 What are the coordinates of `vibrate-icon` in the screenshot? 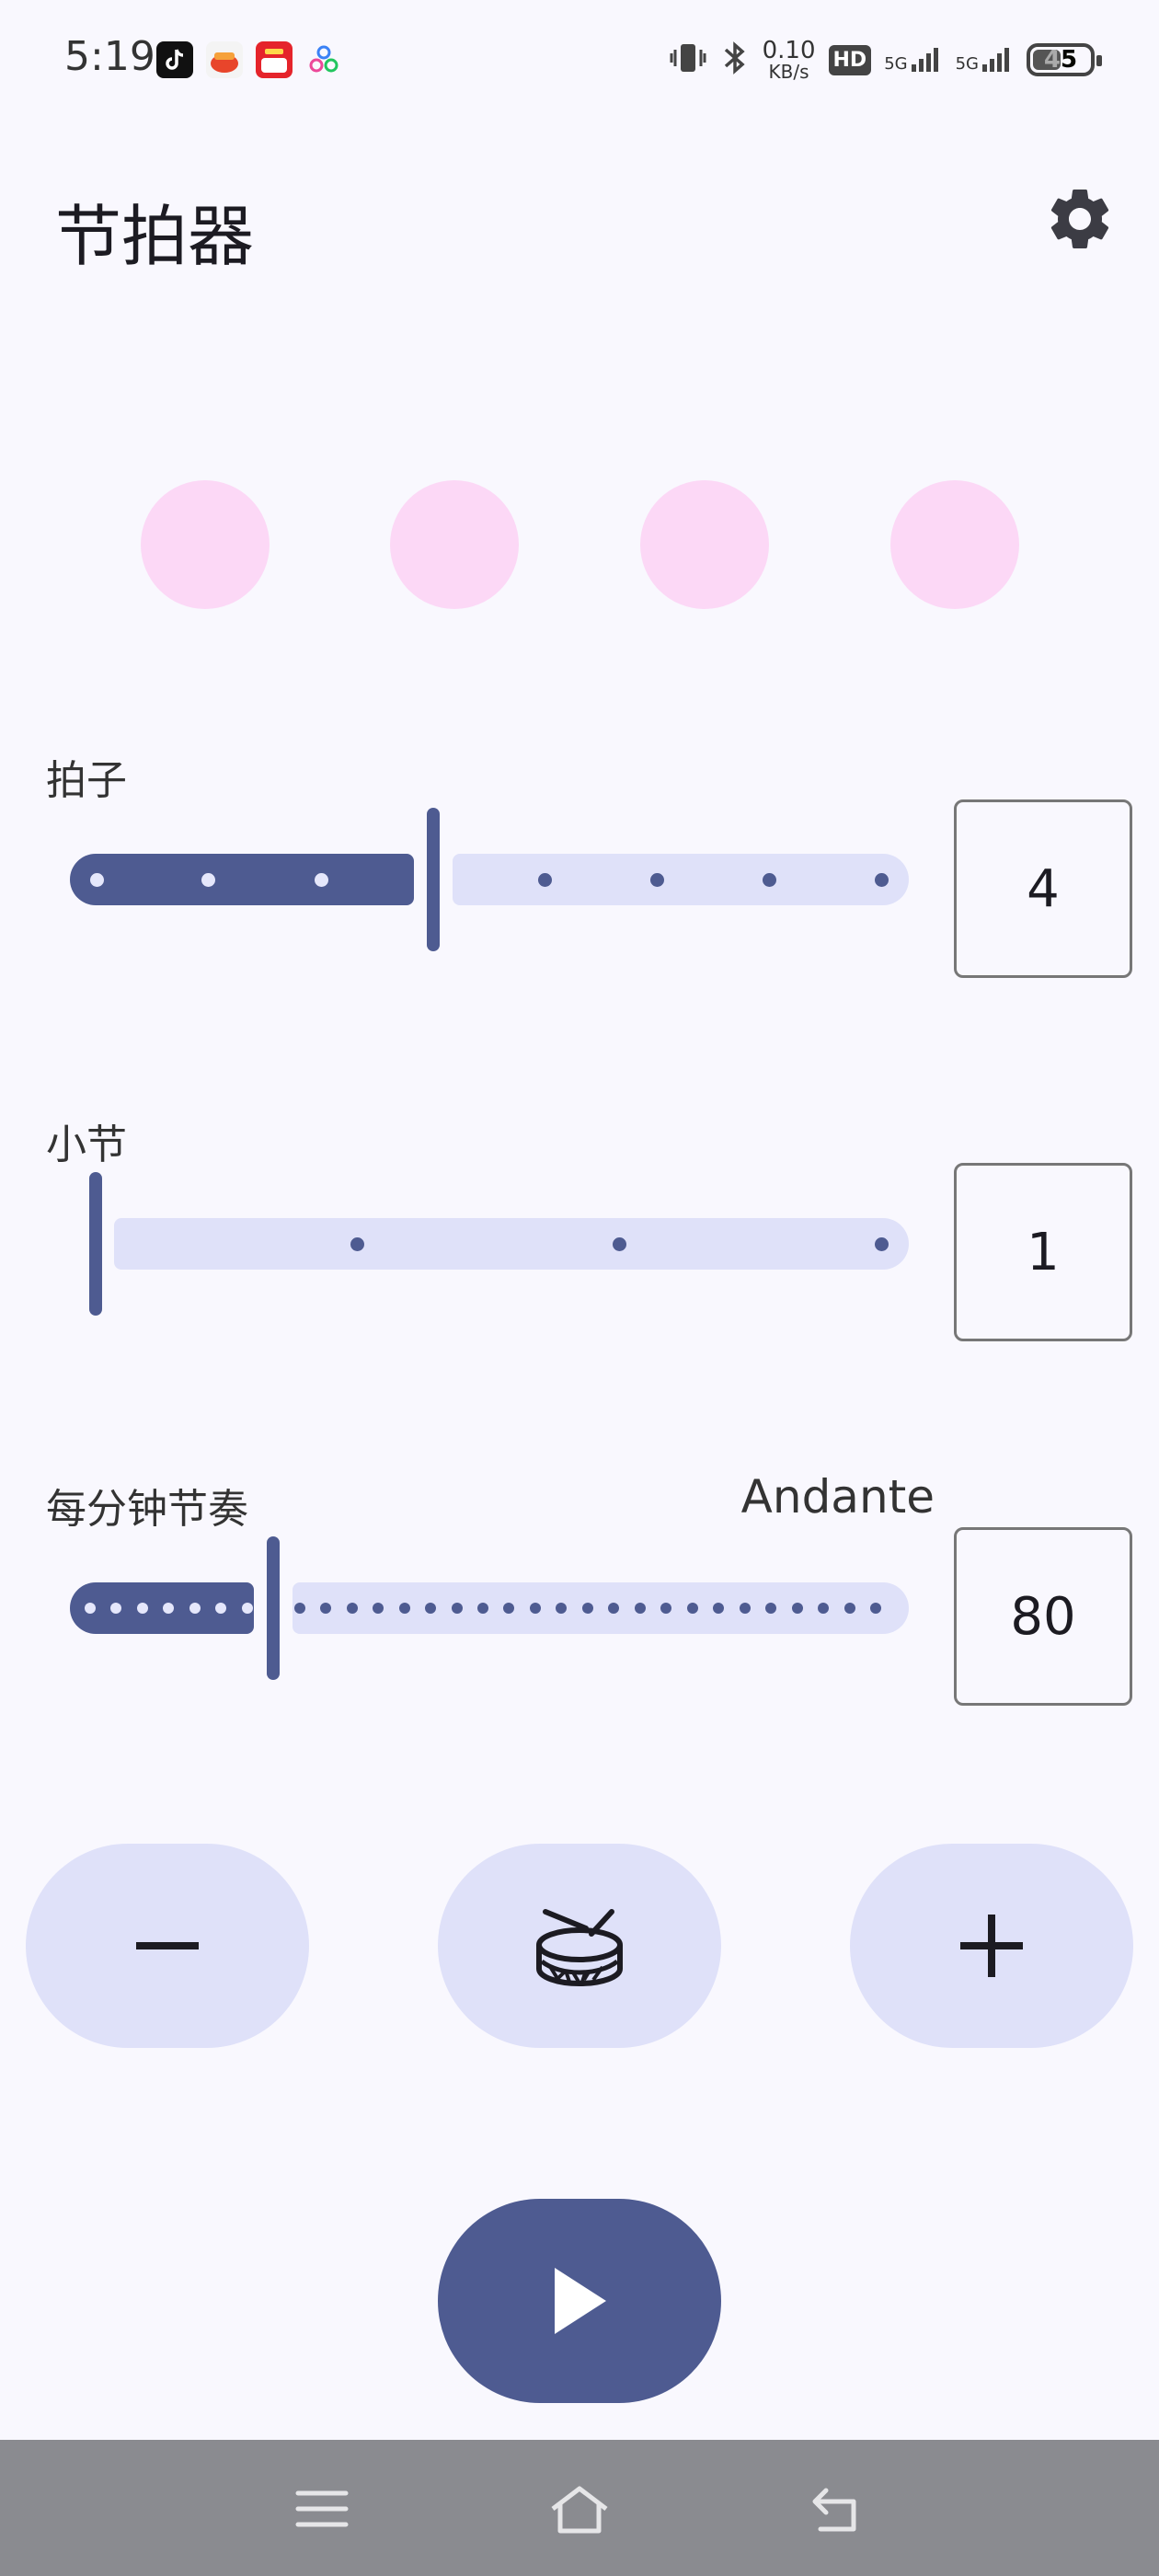 It's located at (688, 60).